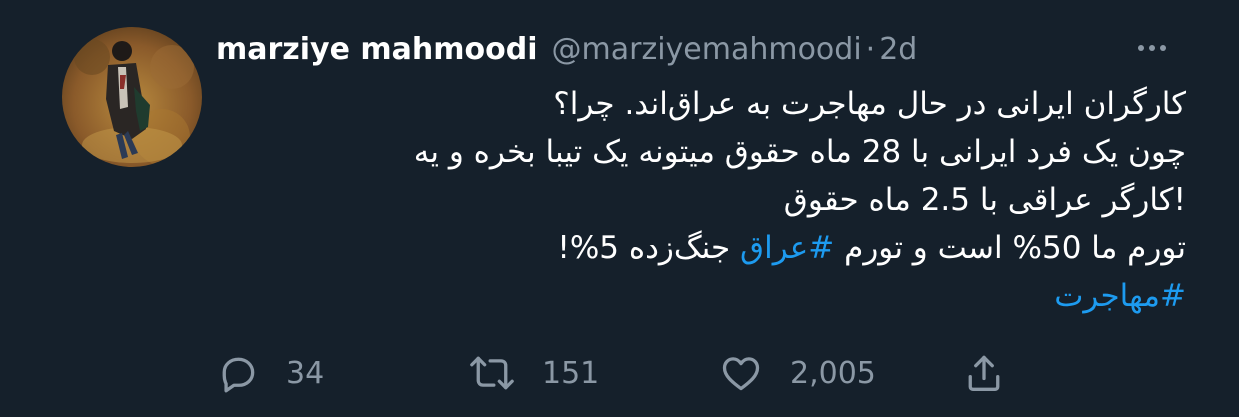  What do you see at coordinates (305, 373) in the screenshot?
I see `reply-count: 34` at bounding box center [305, 373].